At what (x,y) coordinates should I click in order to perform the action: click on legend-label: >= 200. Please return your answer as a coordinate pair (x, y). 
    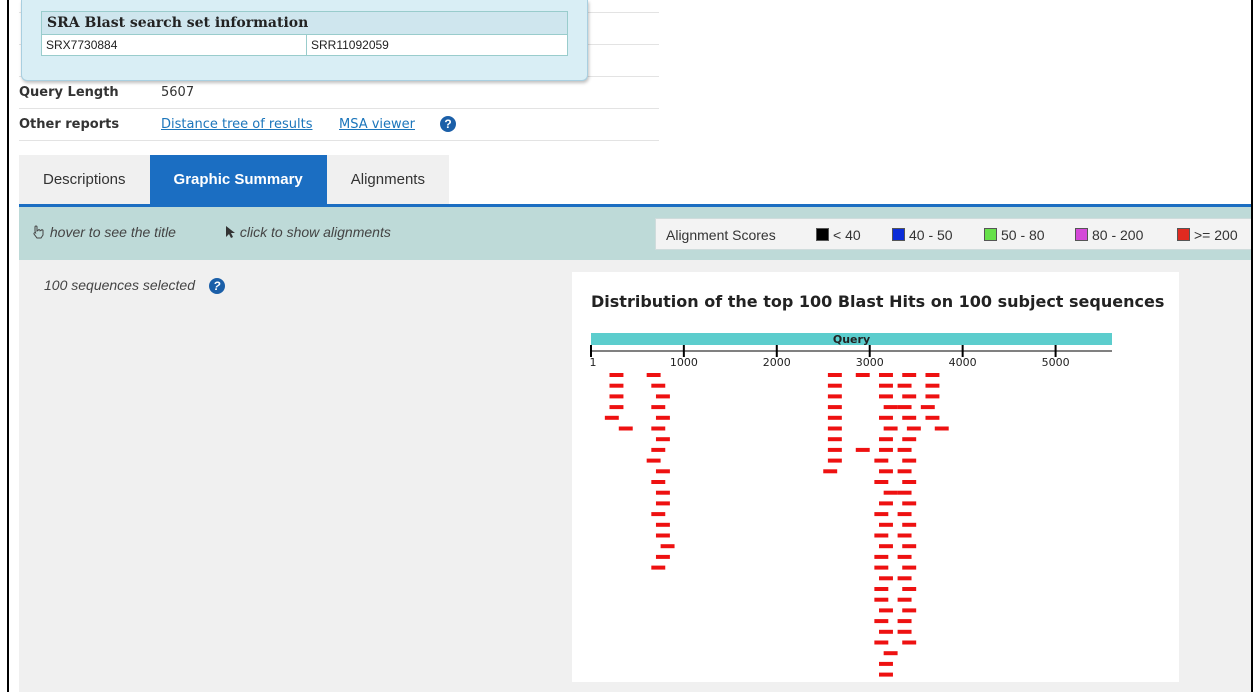
    Looking at the image, I should click on (1216, 235).